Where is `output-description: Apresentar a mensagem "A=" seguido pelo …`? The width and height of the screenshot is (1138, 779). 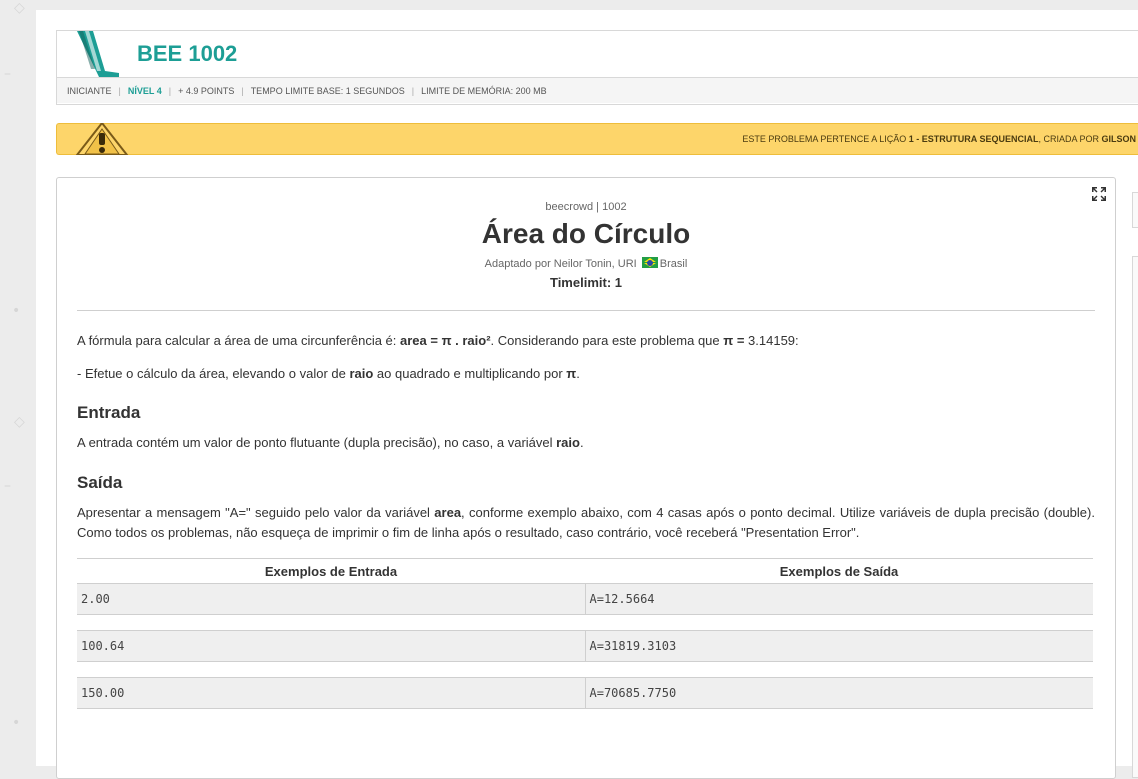
output-description: Apresentar a mensagem "A=" seguido pelo … is located at coordinates (586, 523).